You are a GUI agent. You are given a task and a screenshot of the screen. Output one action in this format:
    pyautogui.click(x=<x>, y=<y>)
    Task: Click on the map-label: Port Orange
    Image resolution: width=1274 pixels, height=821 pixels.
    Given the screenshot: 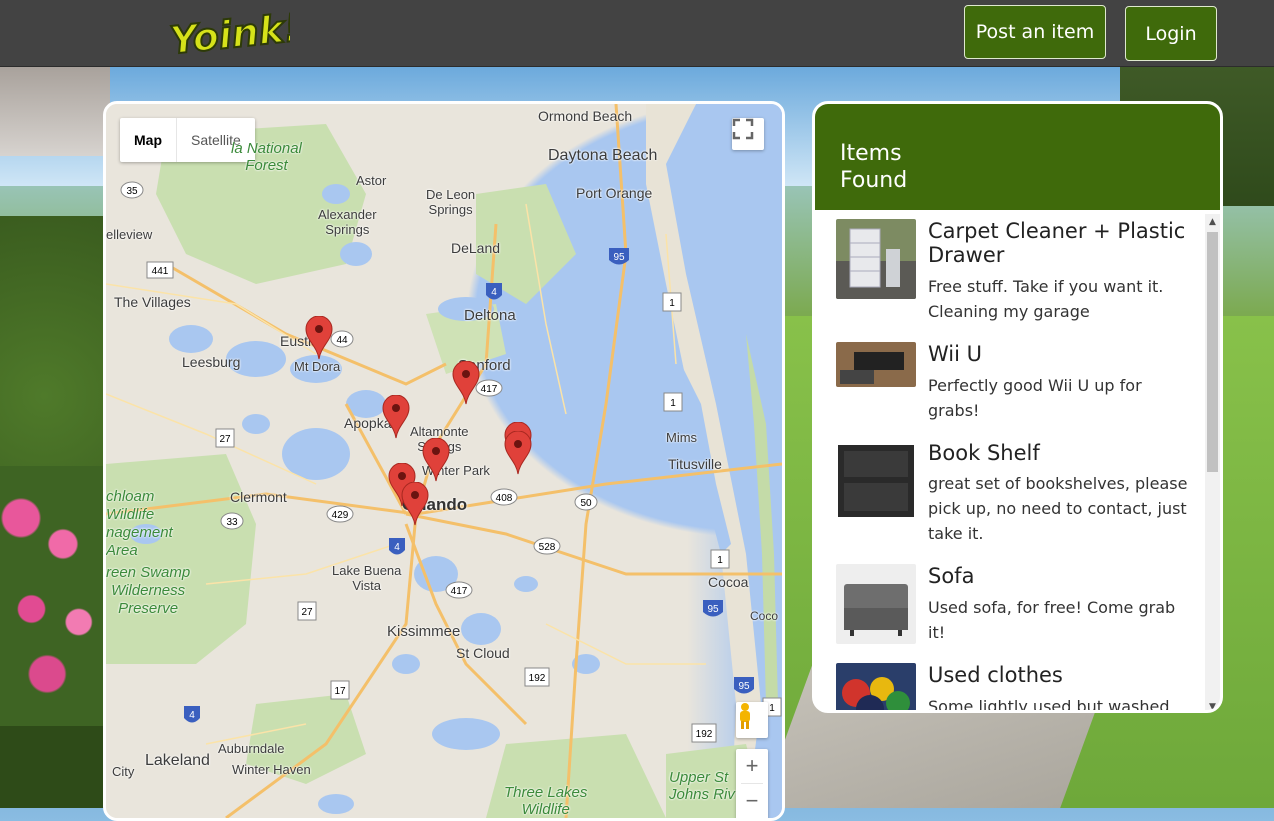 What is the action you would take?
    pyautogui.click(x=614, y=193)
    